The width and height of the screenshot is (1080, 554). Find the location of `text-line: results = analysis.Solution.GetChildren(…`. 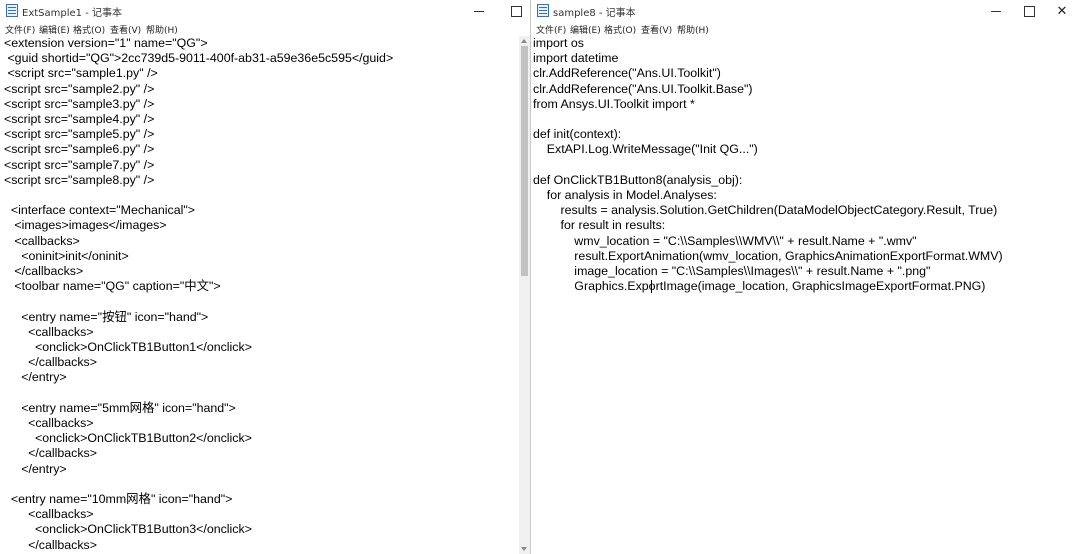

text-line: results = analysis.Solution.GetChildren(… is located at coordinates (765, 210).